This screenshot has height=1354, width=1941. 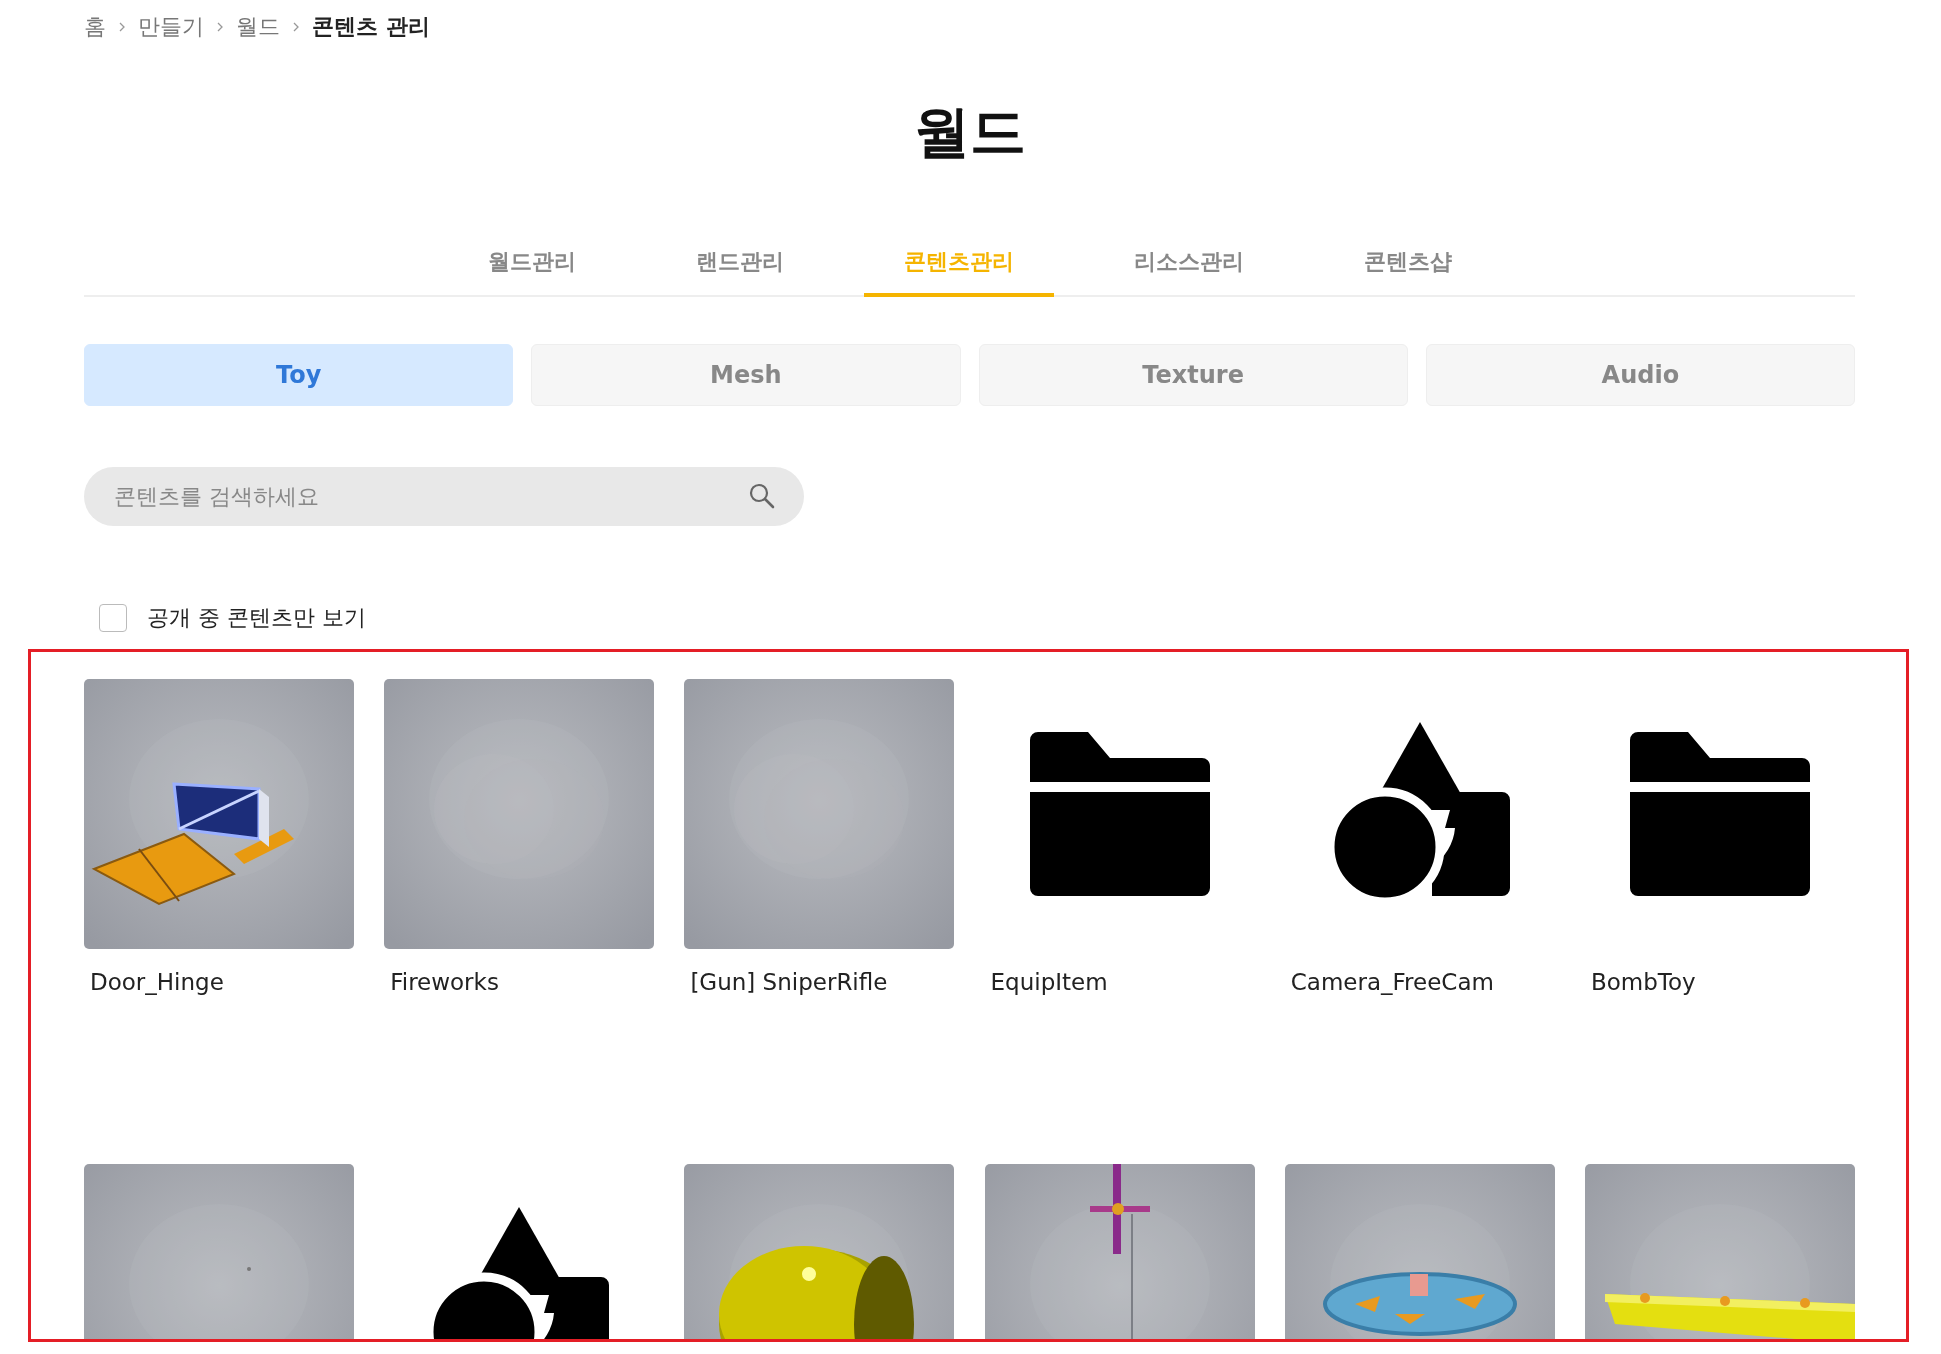 What do you see at coordinates (256, 618) in the screenshot?
I see `checkbox-label: 공개 중 콘텐츠만 보기` at bounding box center [256, 618].